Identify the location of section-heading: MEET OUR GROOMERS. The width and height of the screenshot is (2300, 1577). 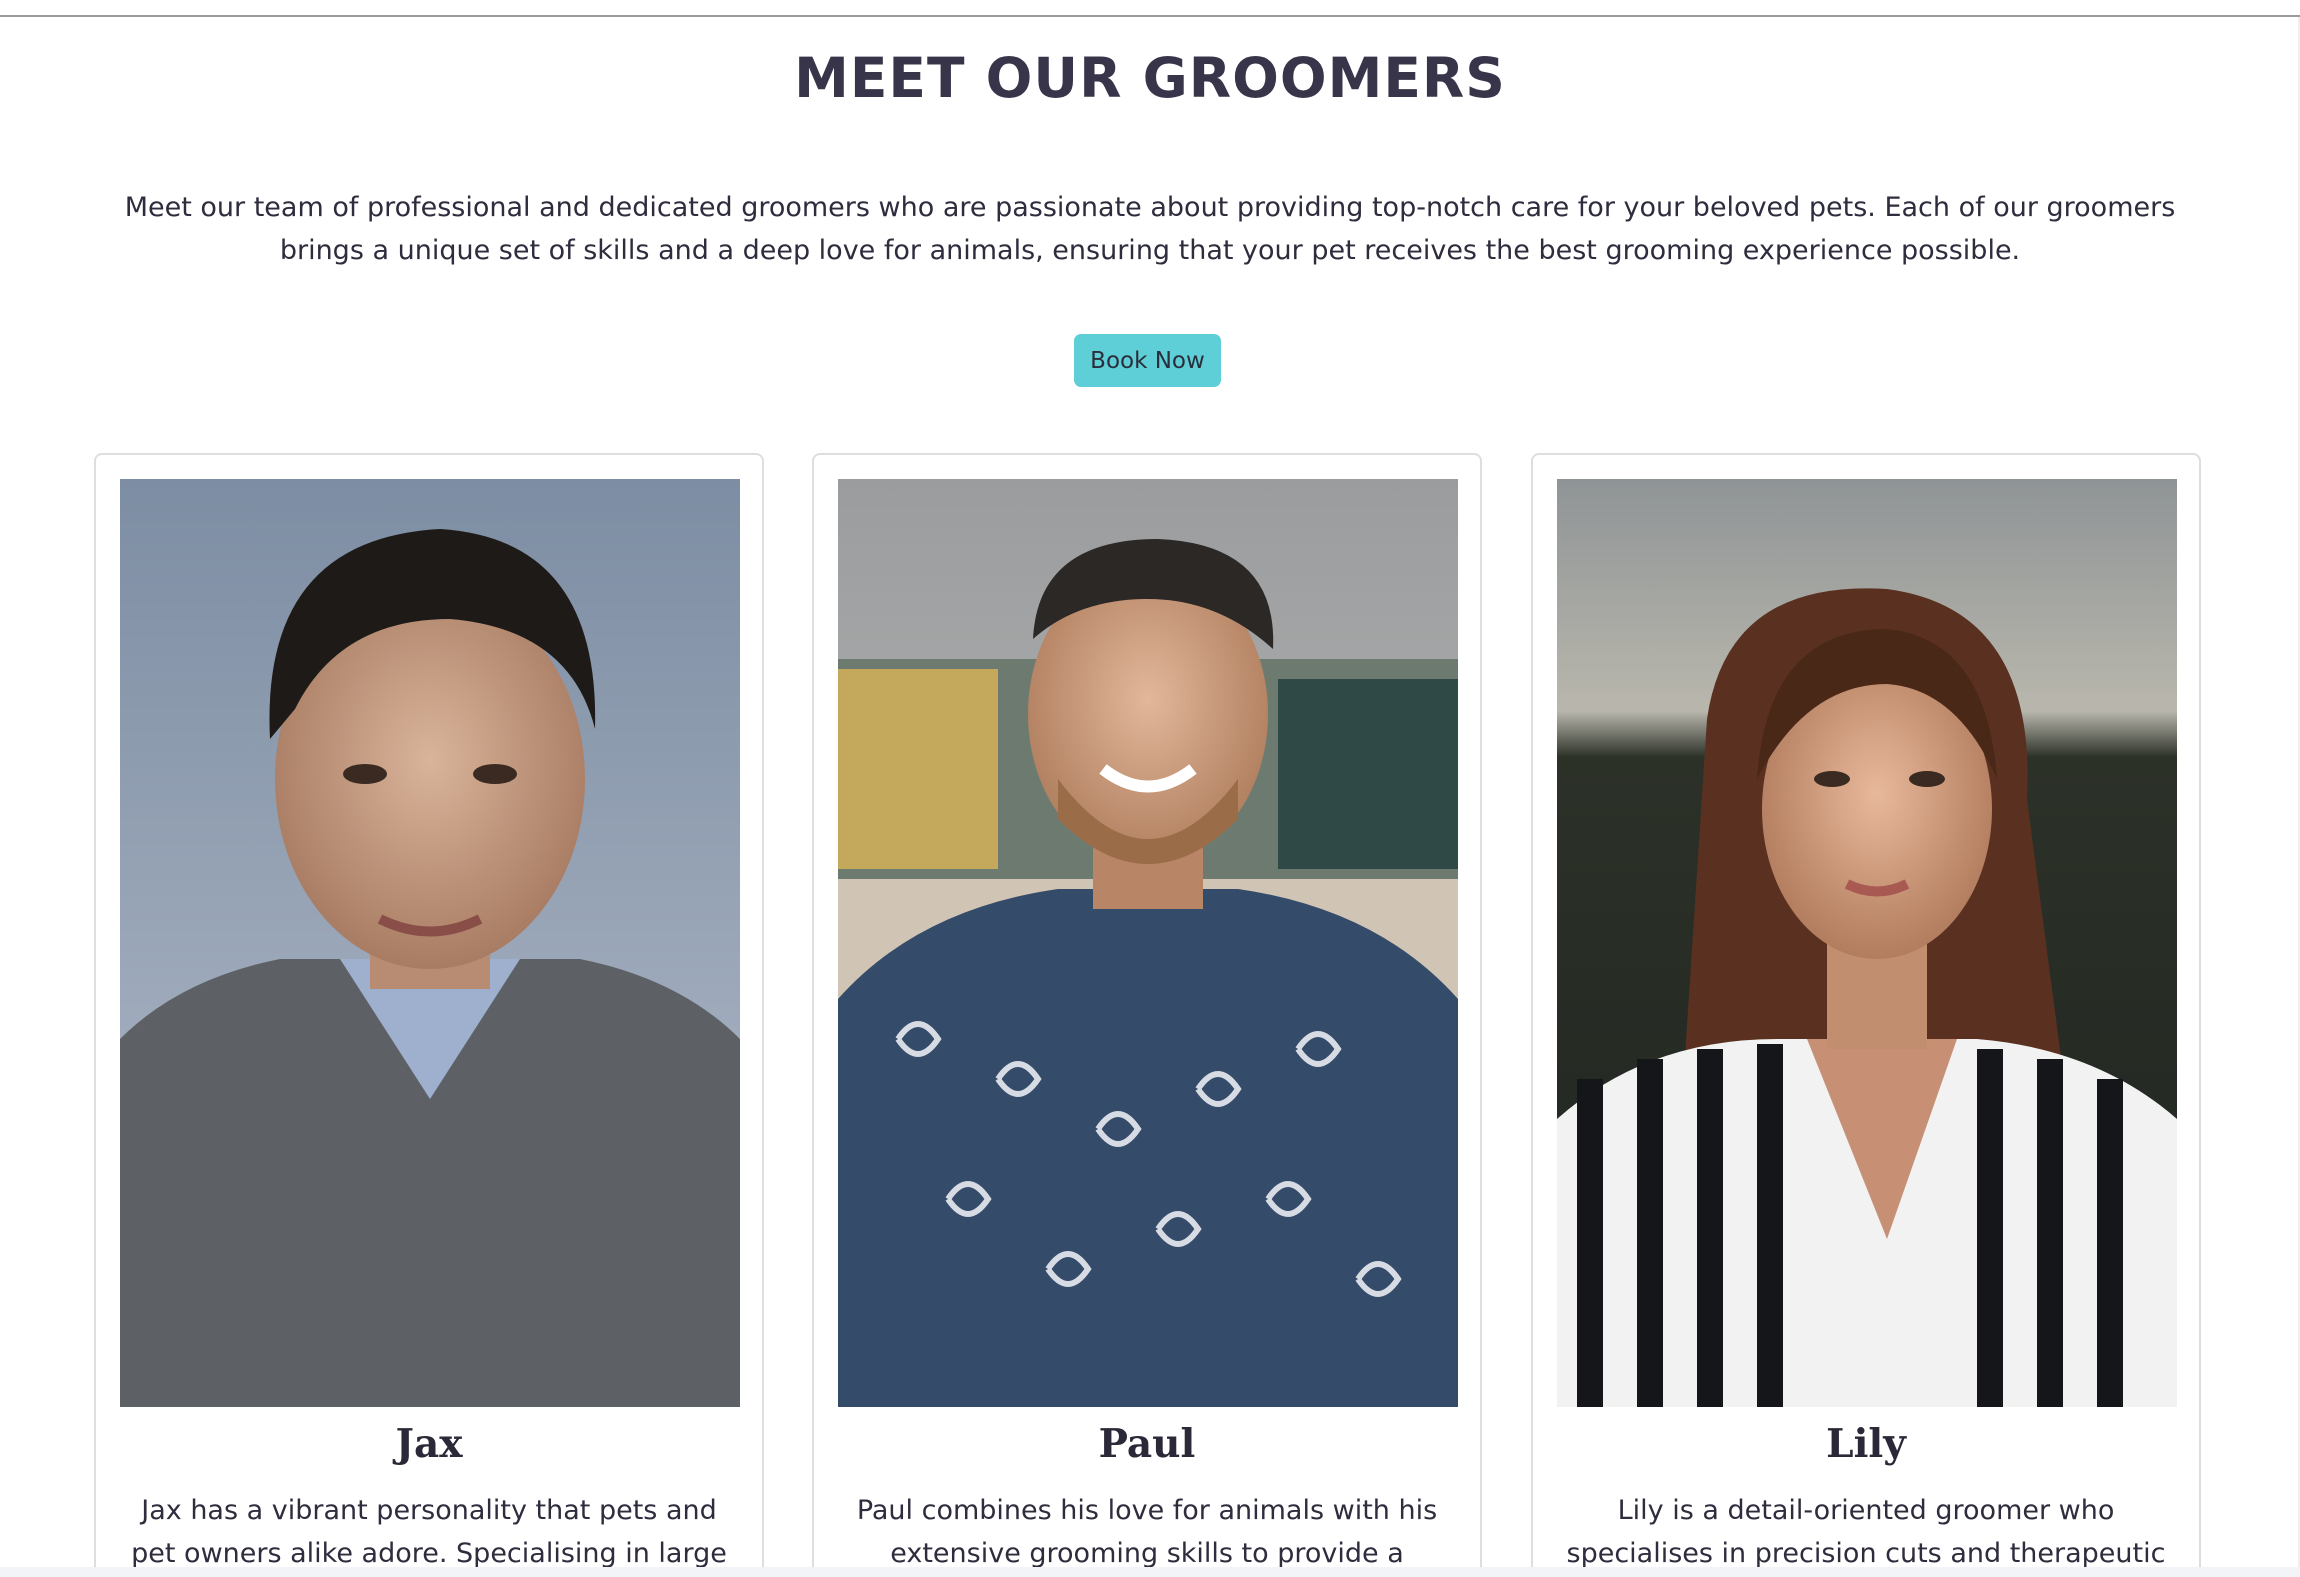
(1150, 78).